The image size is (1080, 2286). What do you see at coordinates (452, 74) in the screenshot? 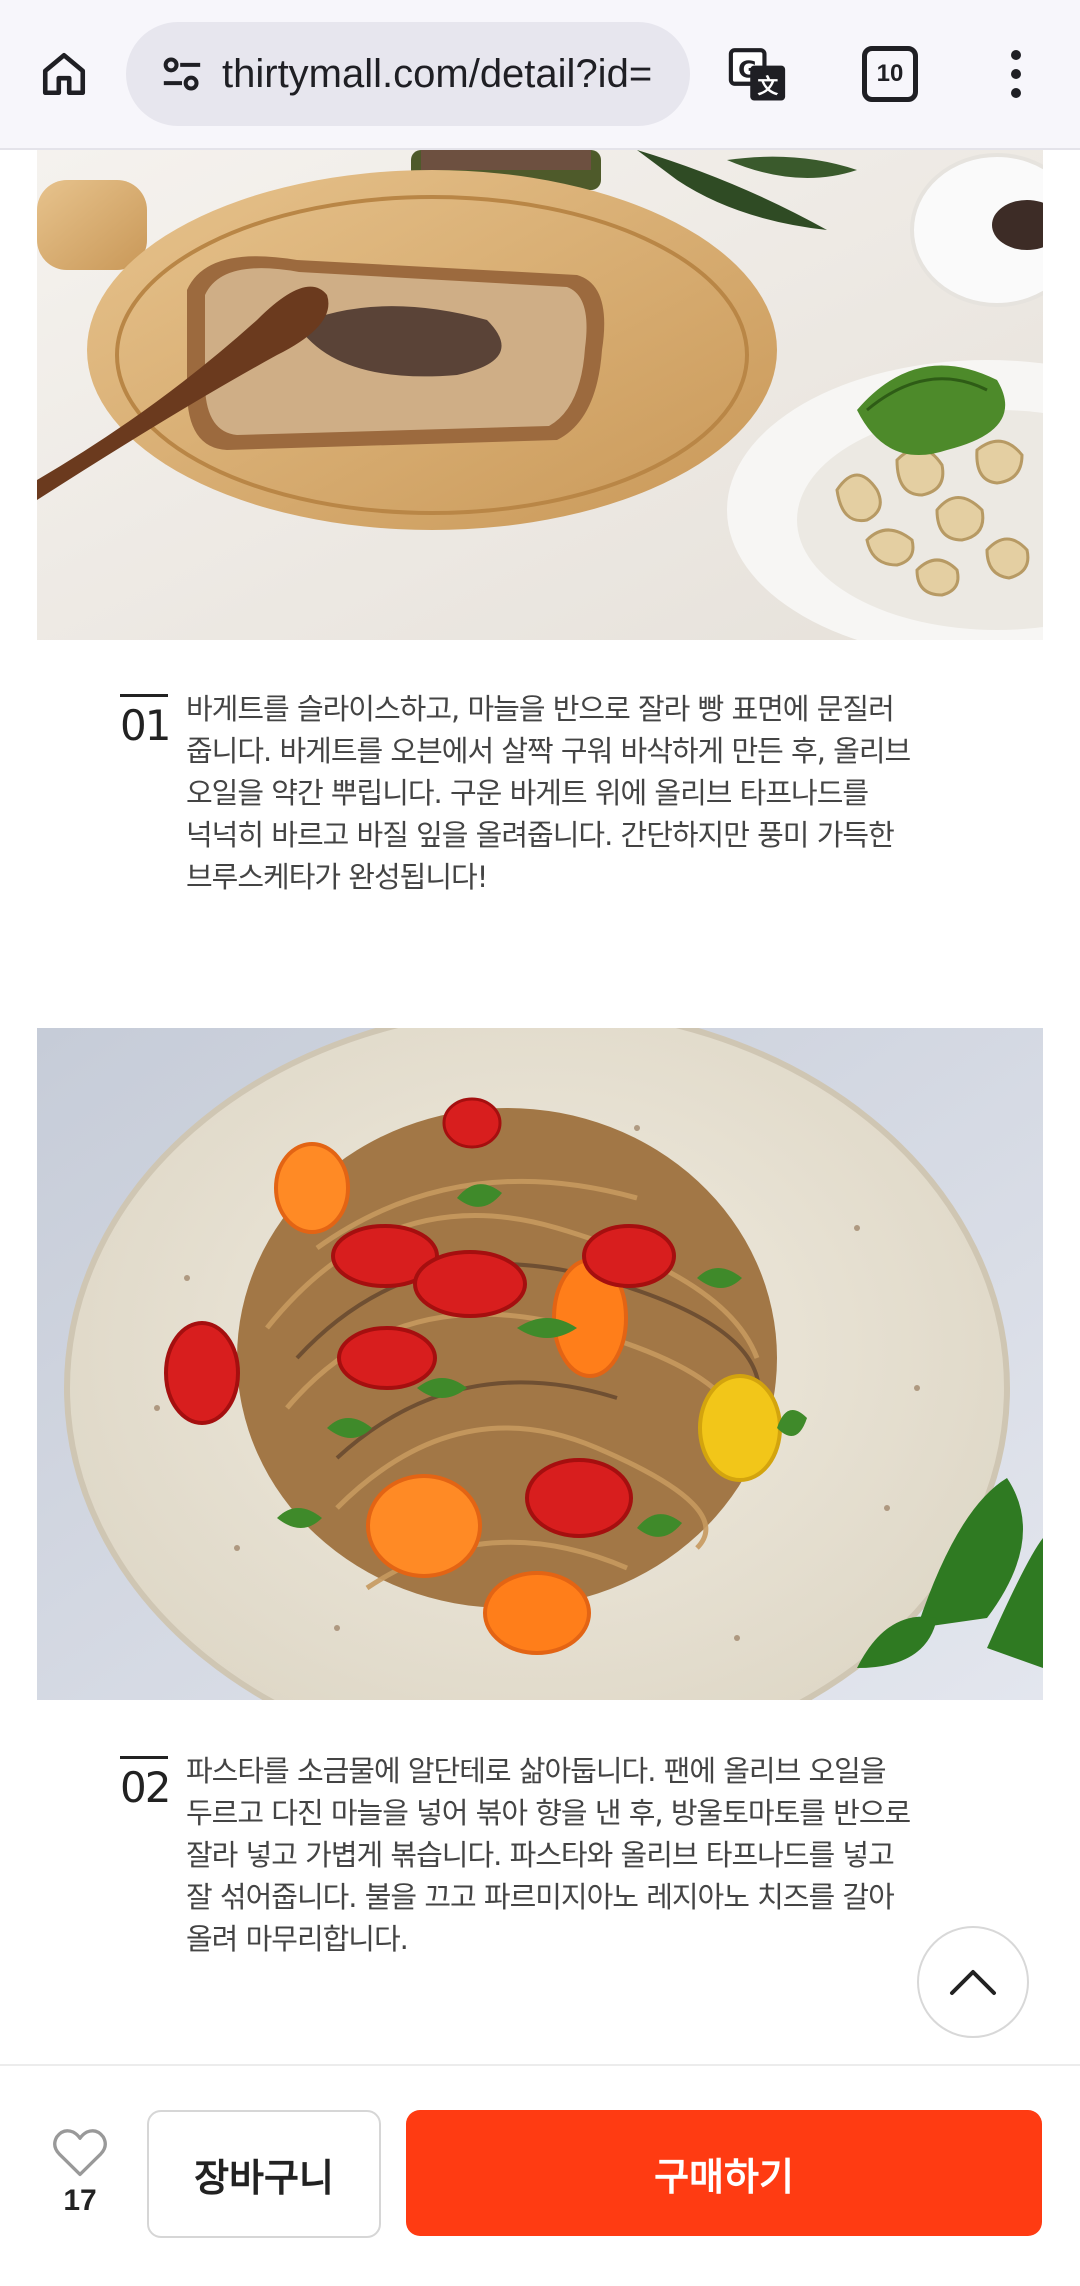
I see `url-text: thirtymall.com/detail?id=` at bounding box center [452, 74].